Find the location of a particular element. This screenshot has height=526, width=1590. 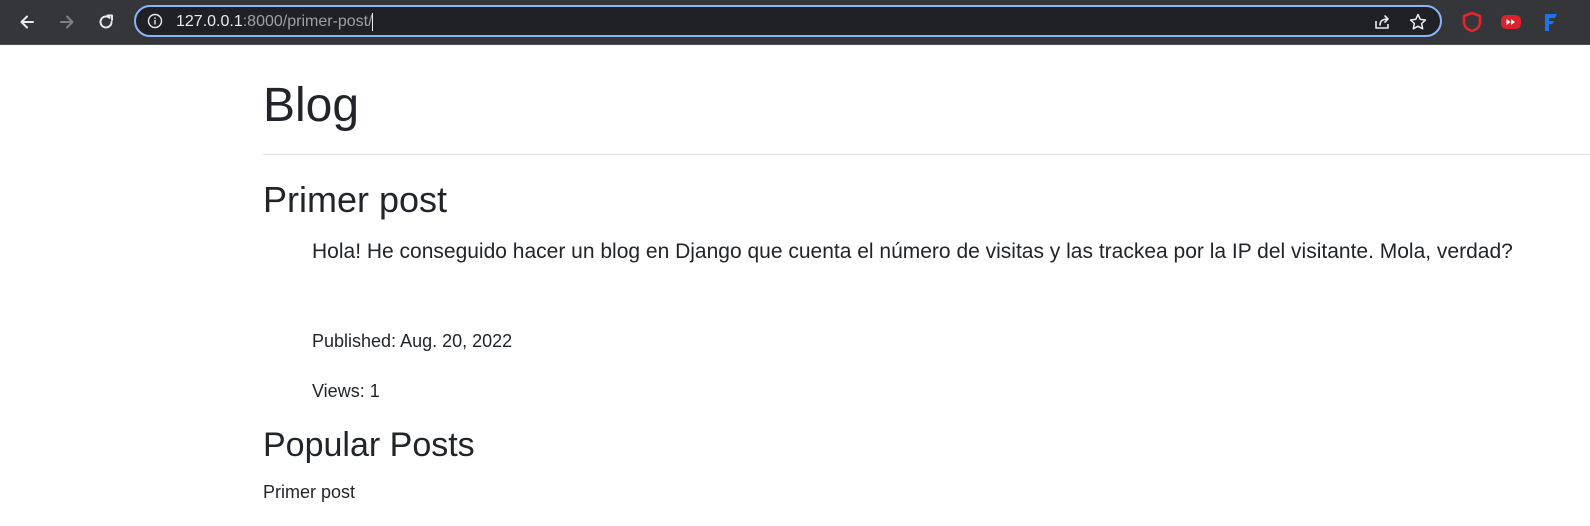

arrow-left-icon is located at coordinates (27, 22).